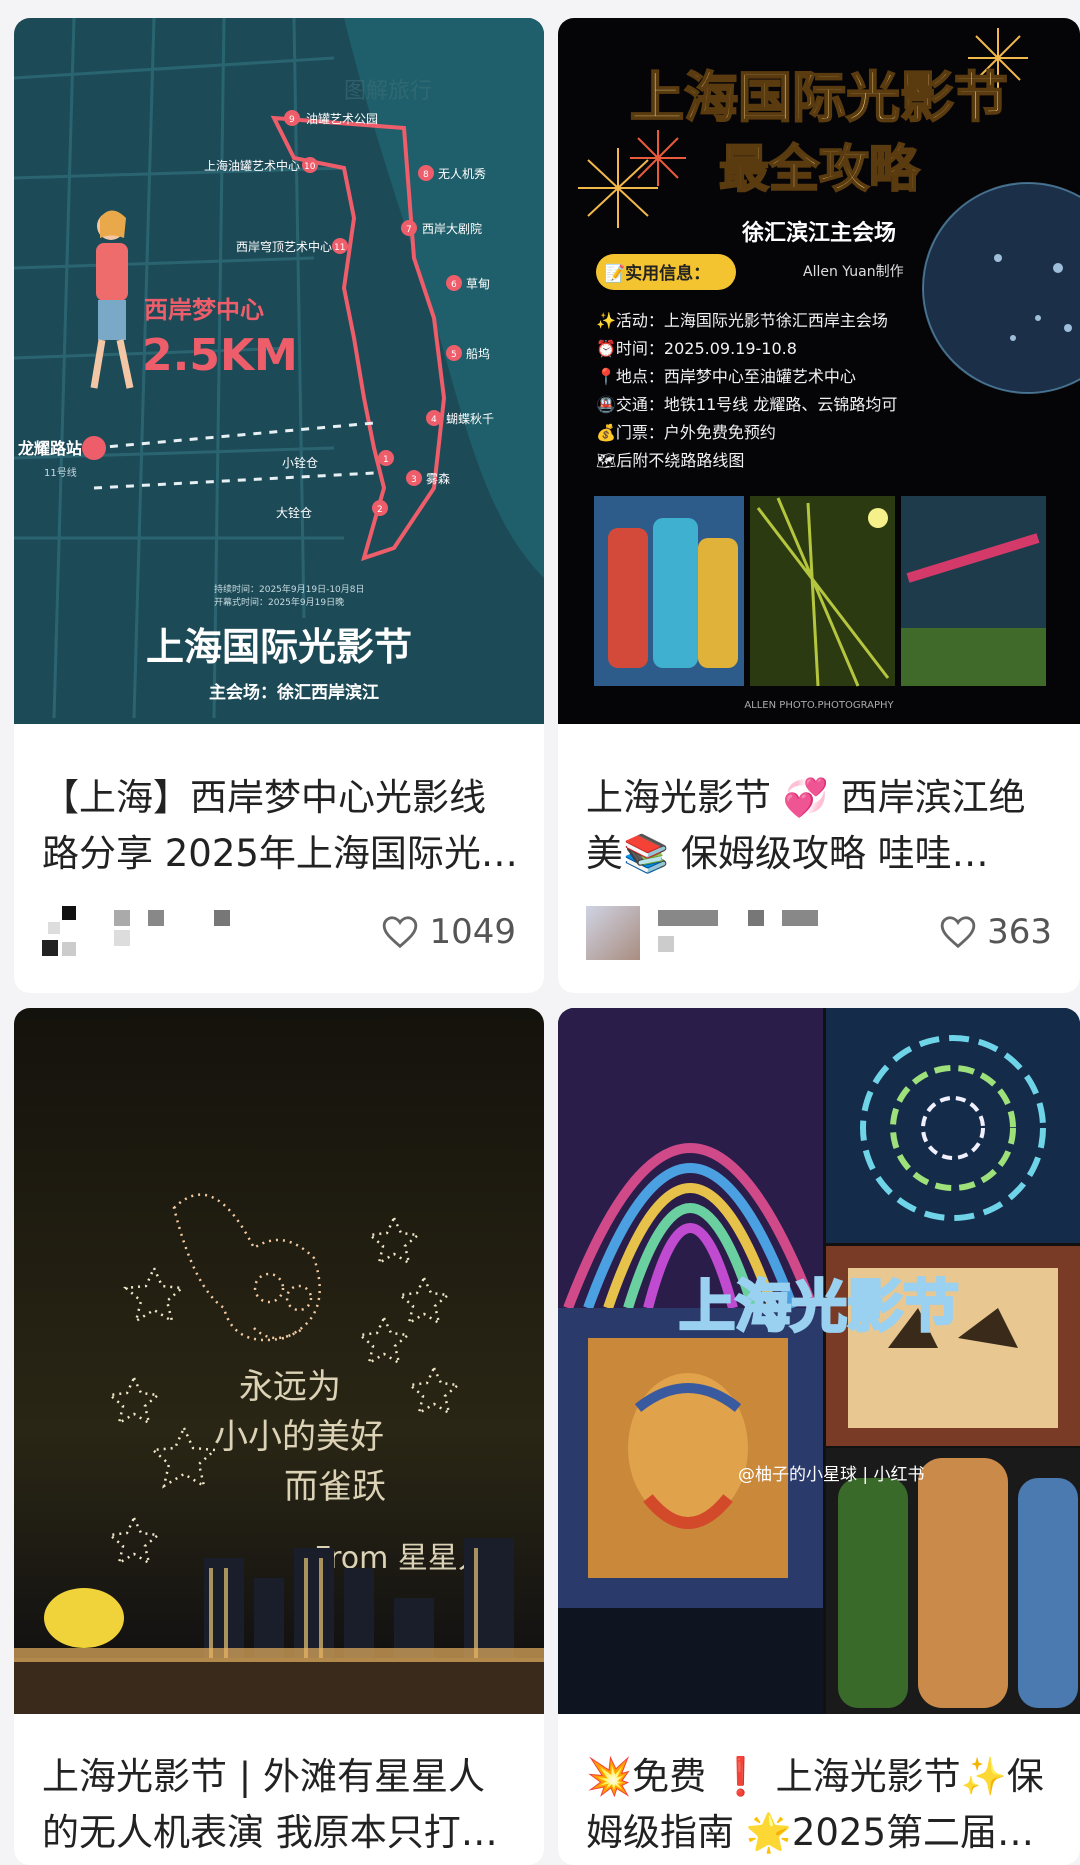 This screenshot has height=1865, width=1080. I want to click on note-meta: 363, so click(819, 934).